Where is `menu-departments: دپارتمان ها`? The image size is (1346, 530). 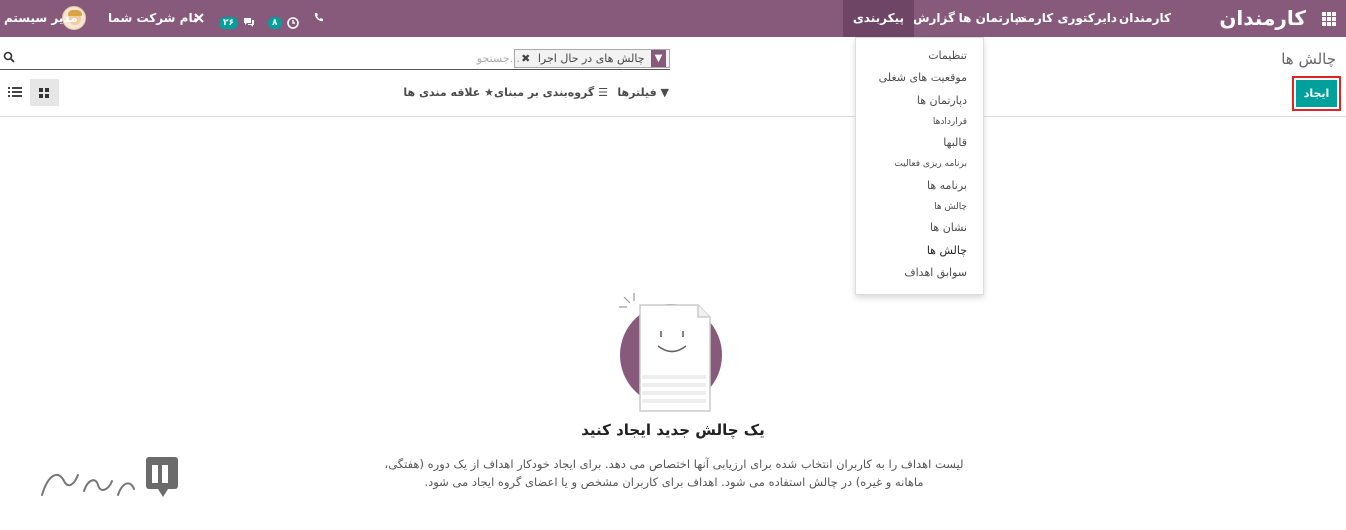
menu-departments: دپارتمان ها is located at coordinates (992, 18).